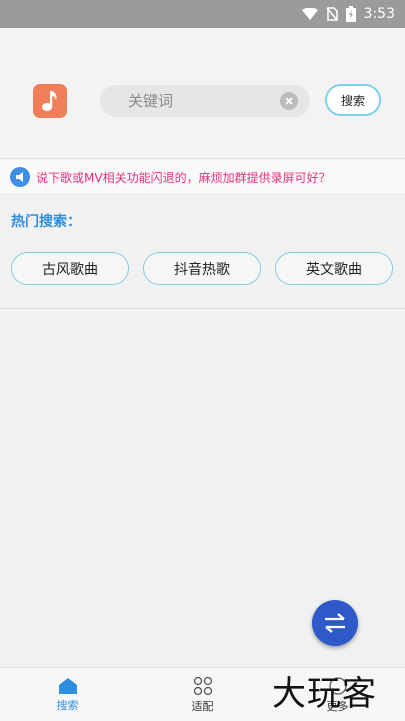 This screenshot has height=721, width=405. Describe the element at coordinates (202, 685) in the screenshot. I see `grid-circles-icon` at that location.